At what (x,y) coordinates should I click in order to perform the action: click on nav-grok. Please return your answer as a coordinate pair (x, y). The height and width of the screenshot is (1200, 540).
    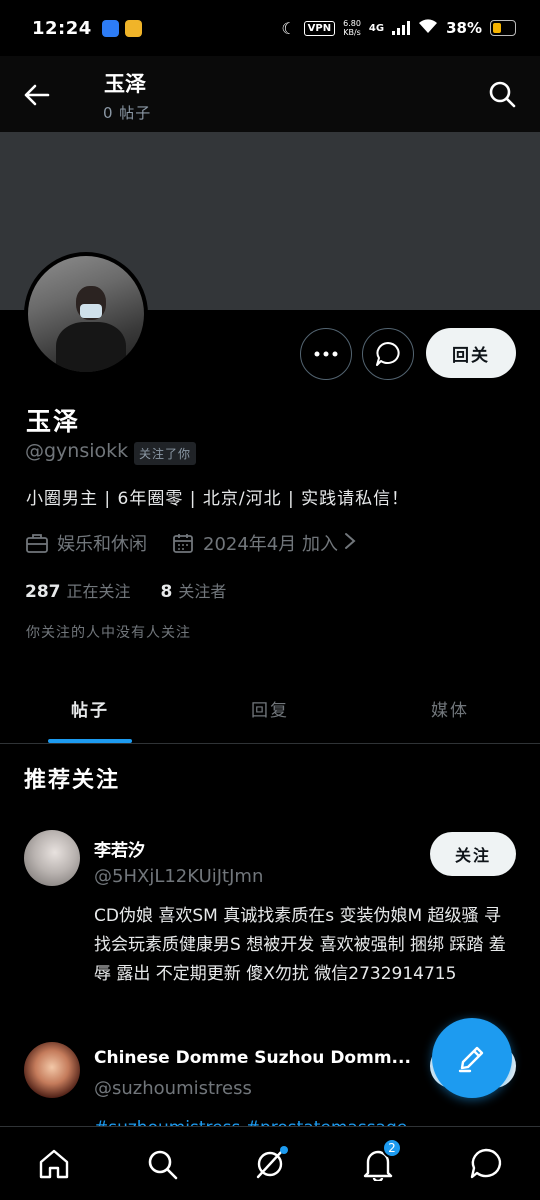
    Looking at the image, I should click on (270, 1164).